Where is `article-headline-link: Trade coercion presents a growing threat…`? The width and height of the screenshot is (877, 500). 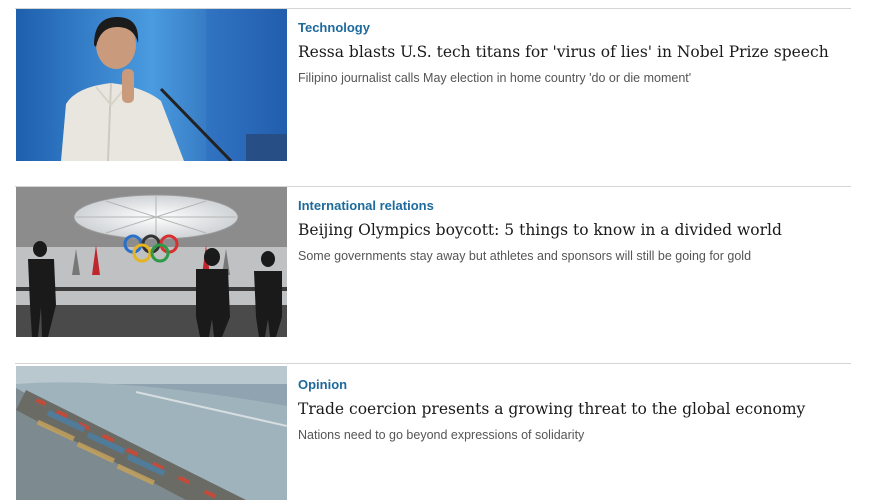 article-headline-link: Trade coercion presents a growing threat… is located at coordinates (574, 409).